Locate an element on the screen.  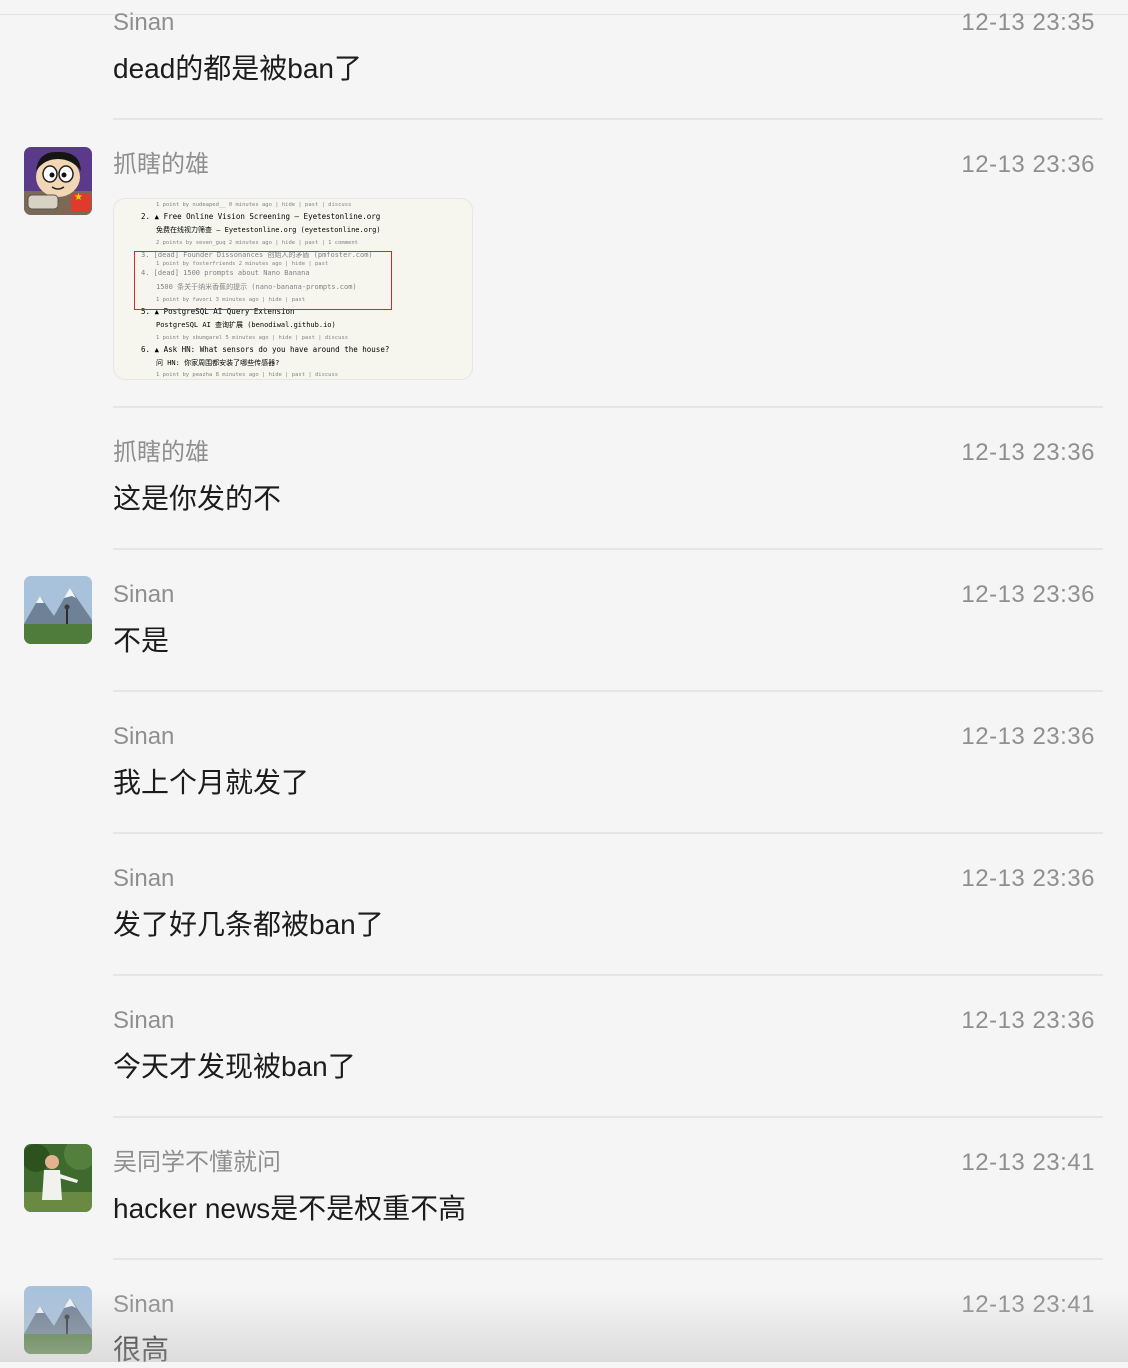
message-text: 我上个月就发了 is located at coordinates (211, 783).